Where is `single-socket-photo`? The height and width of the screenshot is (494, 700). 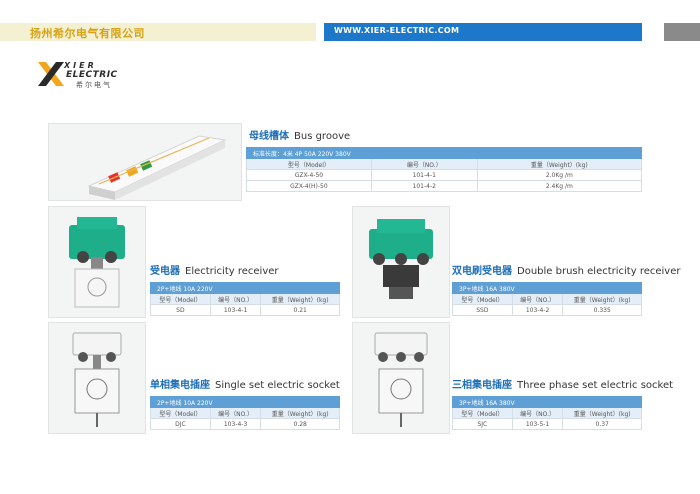
single-socket-photo is located at coordinates (97, 378).